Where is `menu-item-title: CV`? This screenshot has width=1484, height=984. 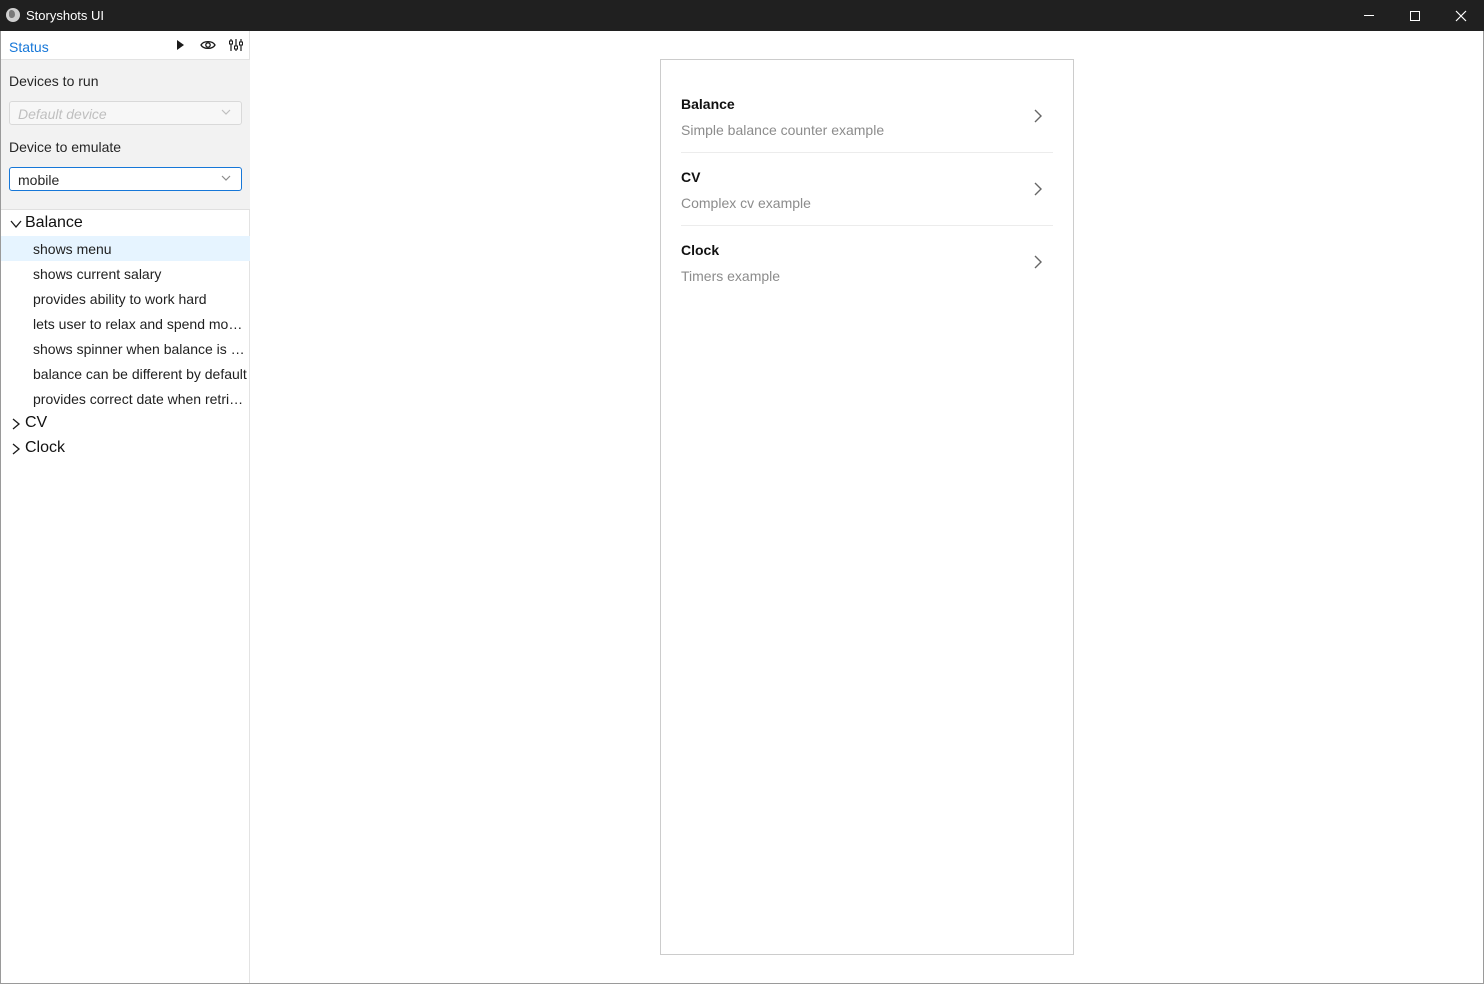
menu-item-title: CV is located at coordinates (691, 177).